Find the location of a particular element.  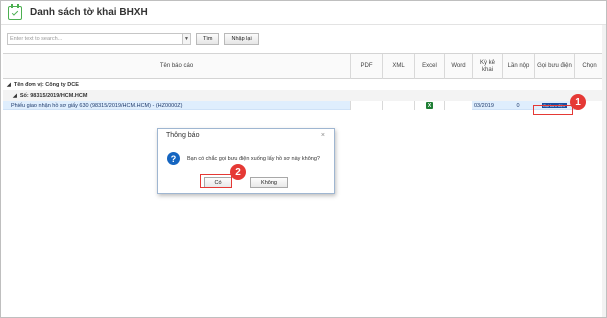

times-cell: 0 is located at coordinates (518, 105).